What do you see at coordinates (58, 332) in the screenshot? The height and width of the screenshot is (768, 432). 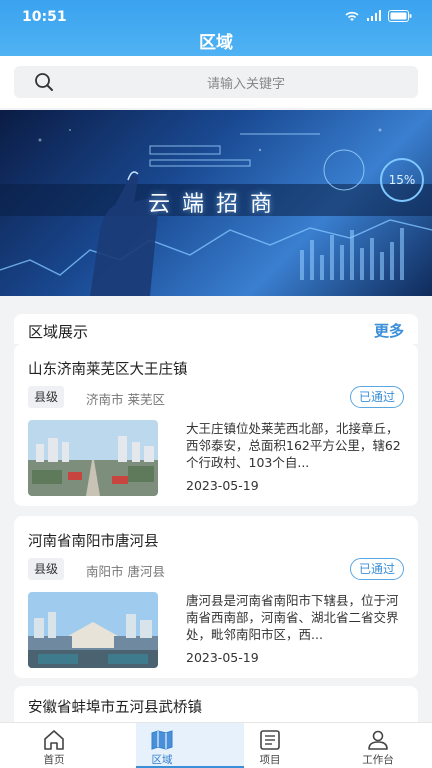 I see `section-title: 区域展示` at bounding box center [58, 332].